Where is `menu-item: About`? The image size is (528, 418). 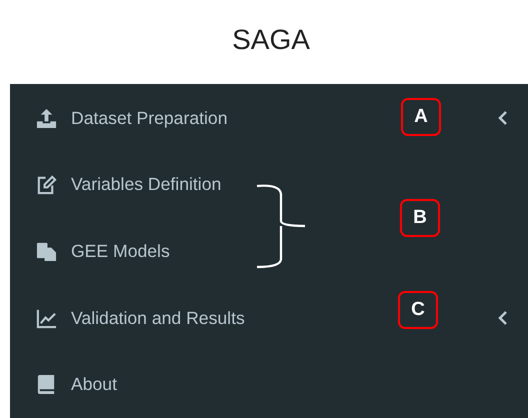 menu-item: About is located at coordinates (76, 385).